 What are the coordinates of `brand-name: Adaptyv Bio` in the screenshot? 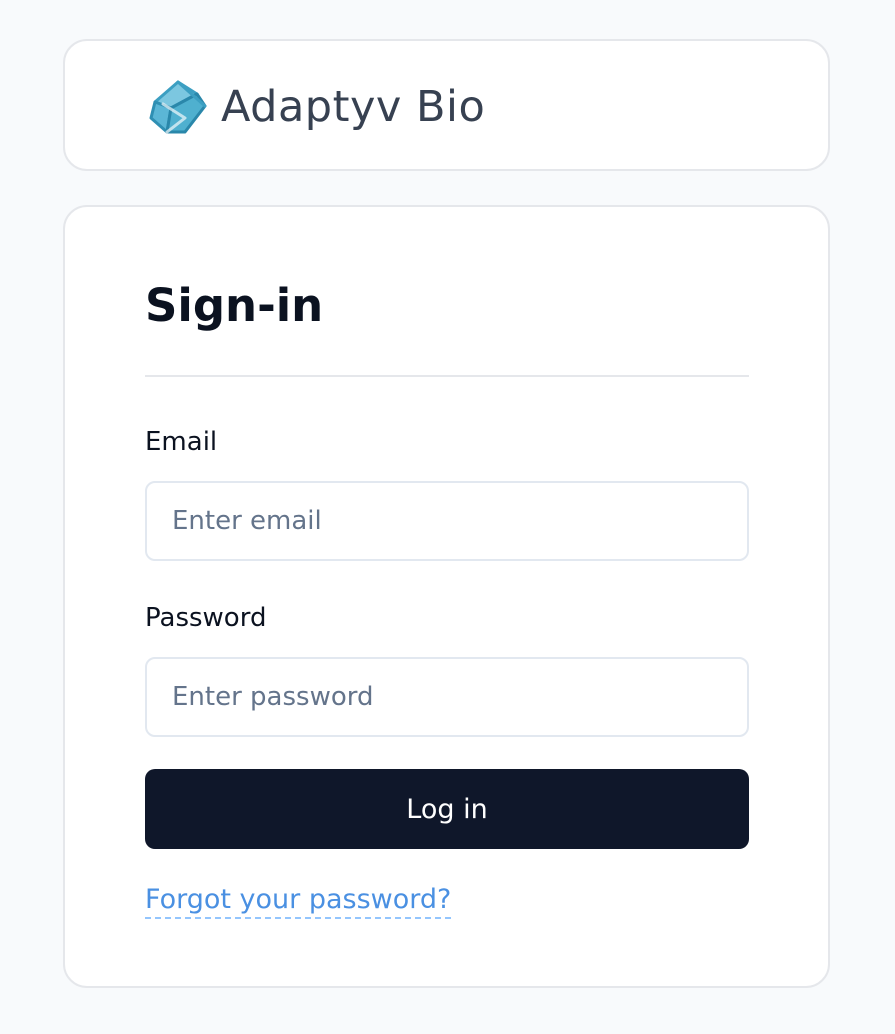 It's located at (353, 107).